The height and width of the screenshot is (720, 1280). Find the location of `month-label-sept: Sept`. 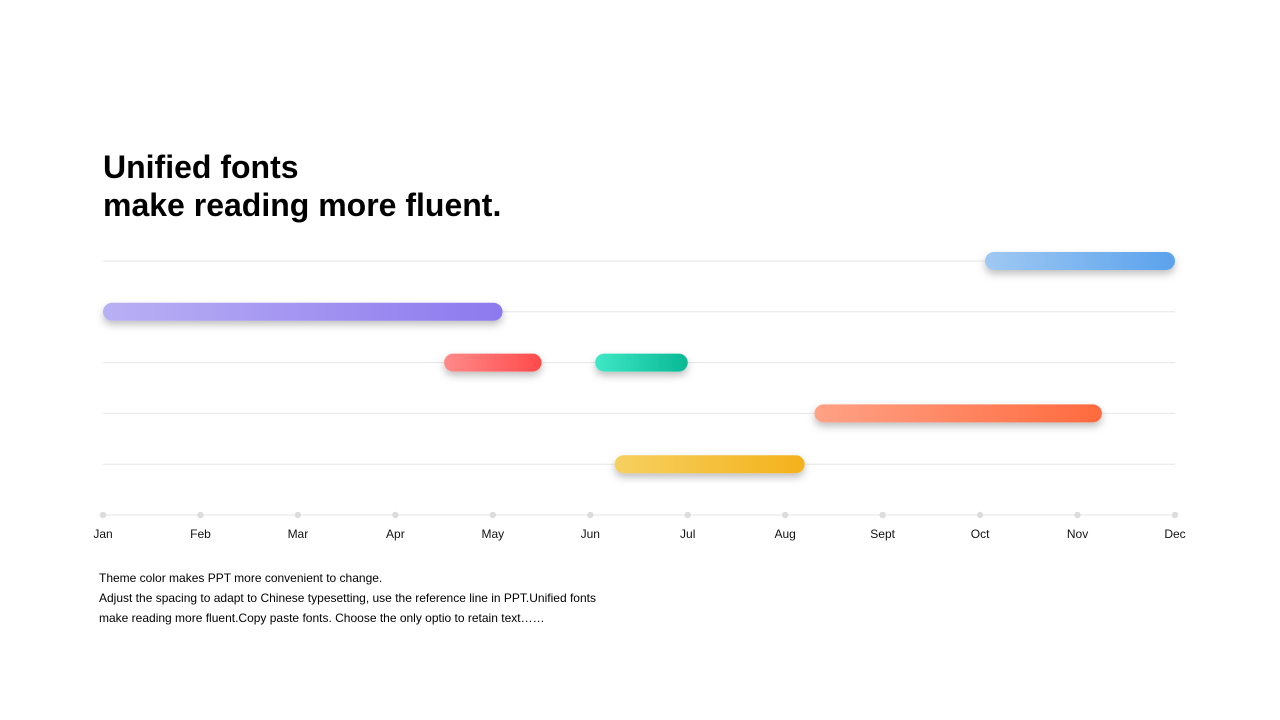

month-label-sept: Sept is located at coordinates (882, 534).